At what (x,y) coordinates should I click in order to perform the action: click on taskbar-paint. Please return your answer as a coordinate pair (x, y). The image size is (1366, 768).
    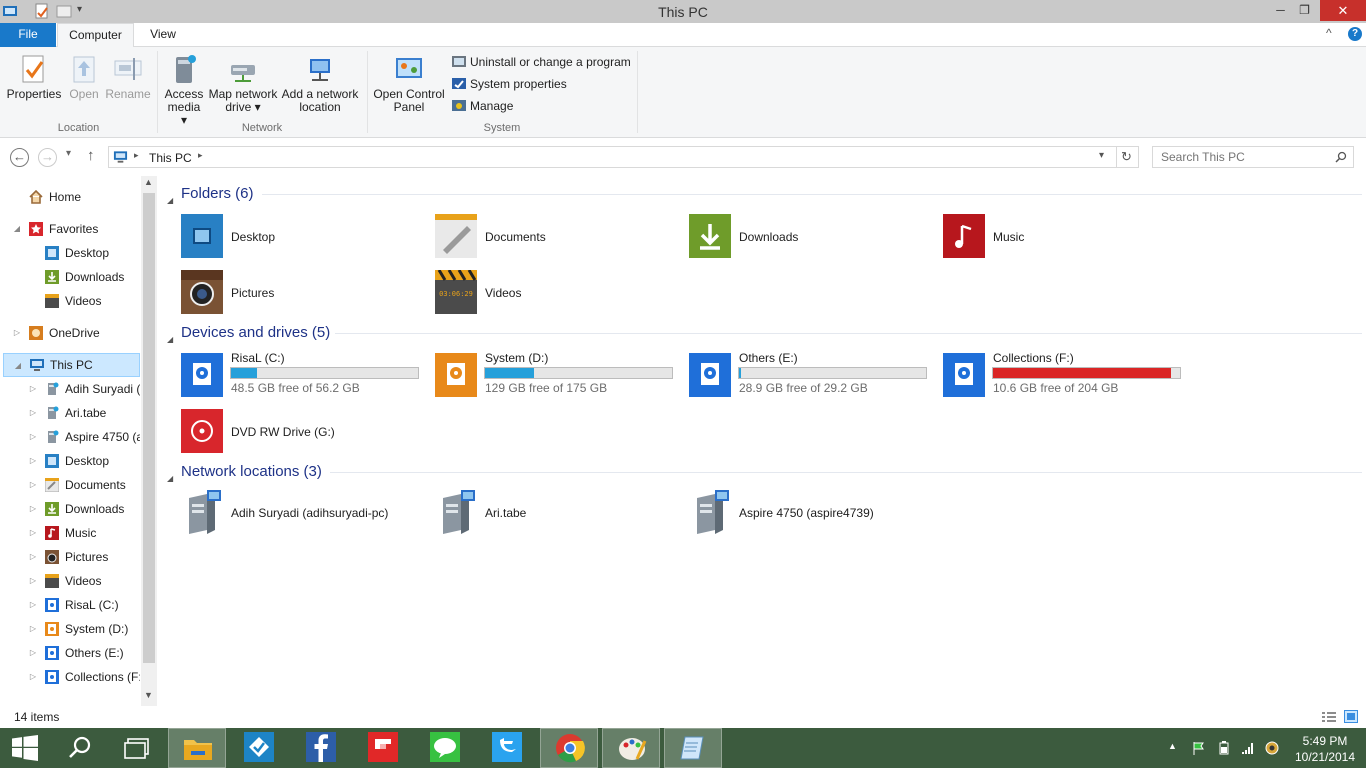
    Looking at the image, I should click on (631, 748).